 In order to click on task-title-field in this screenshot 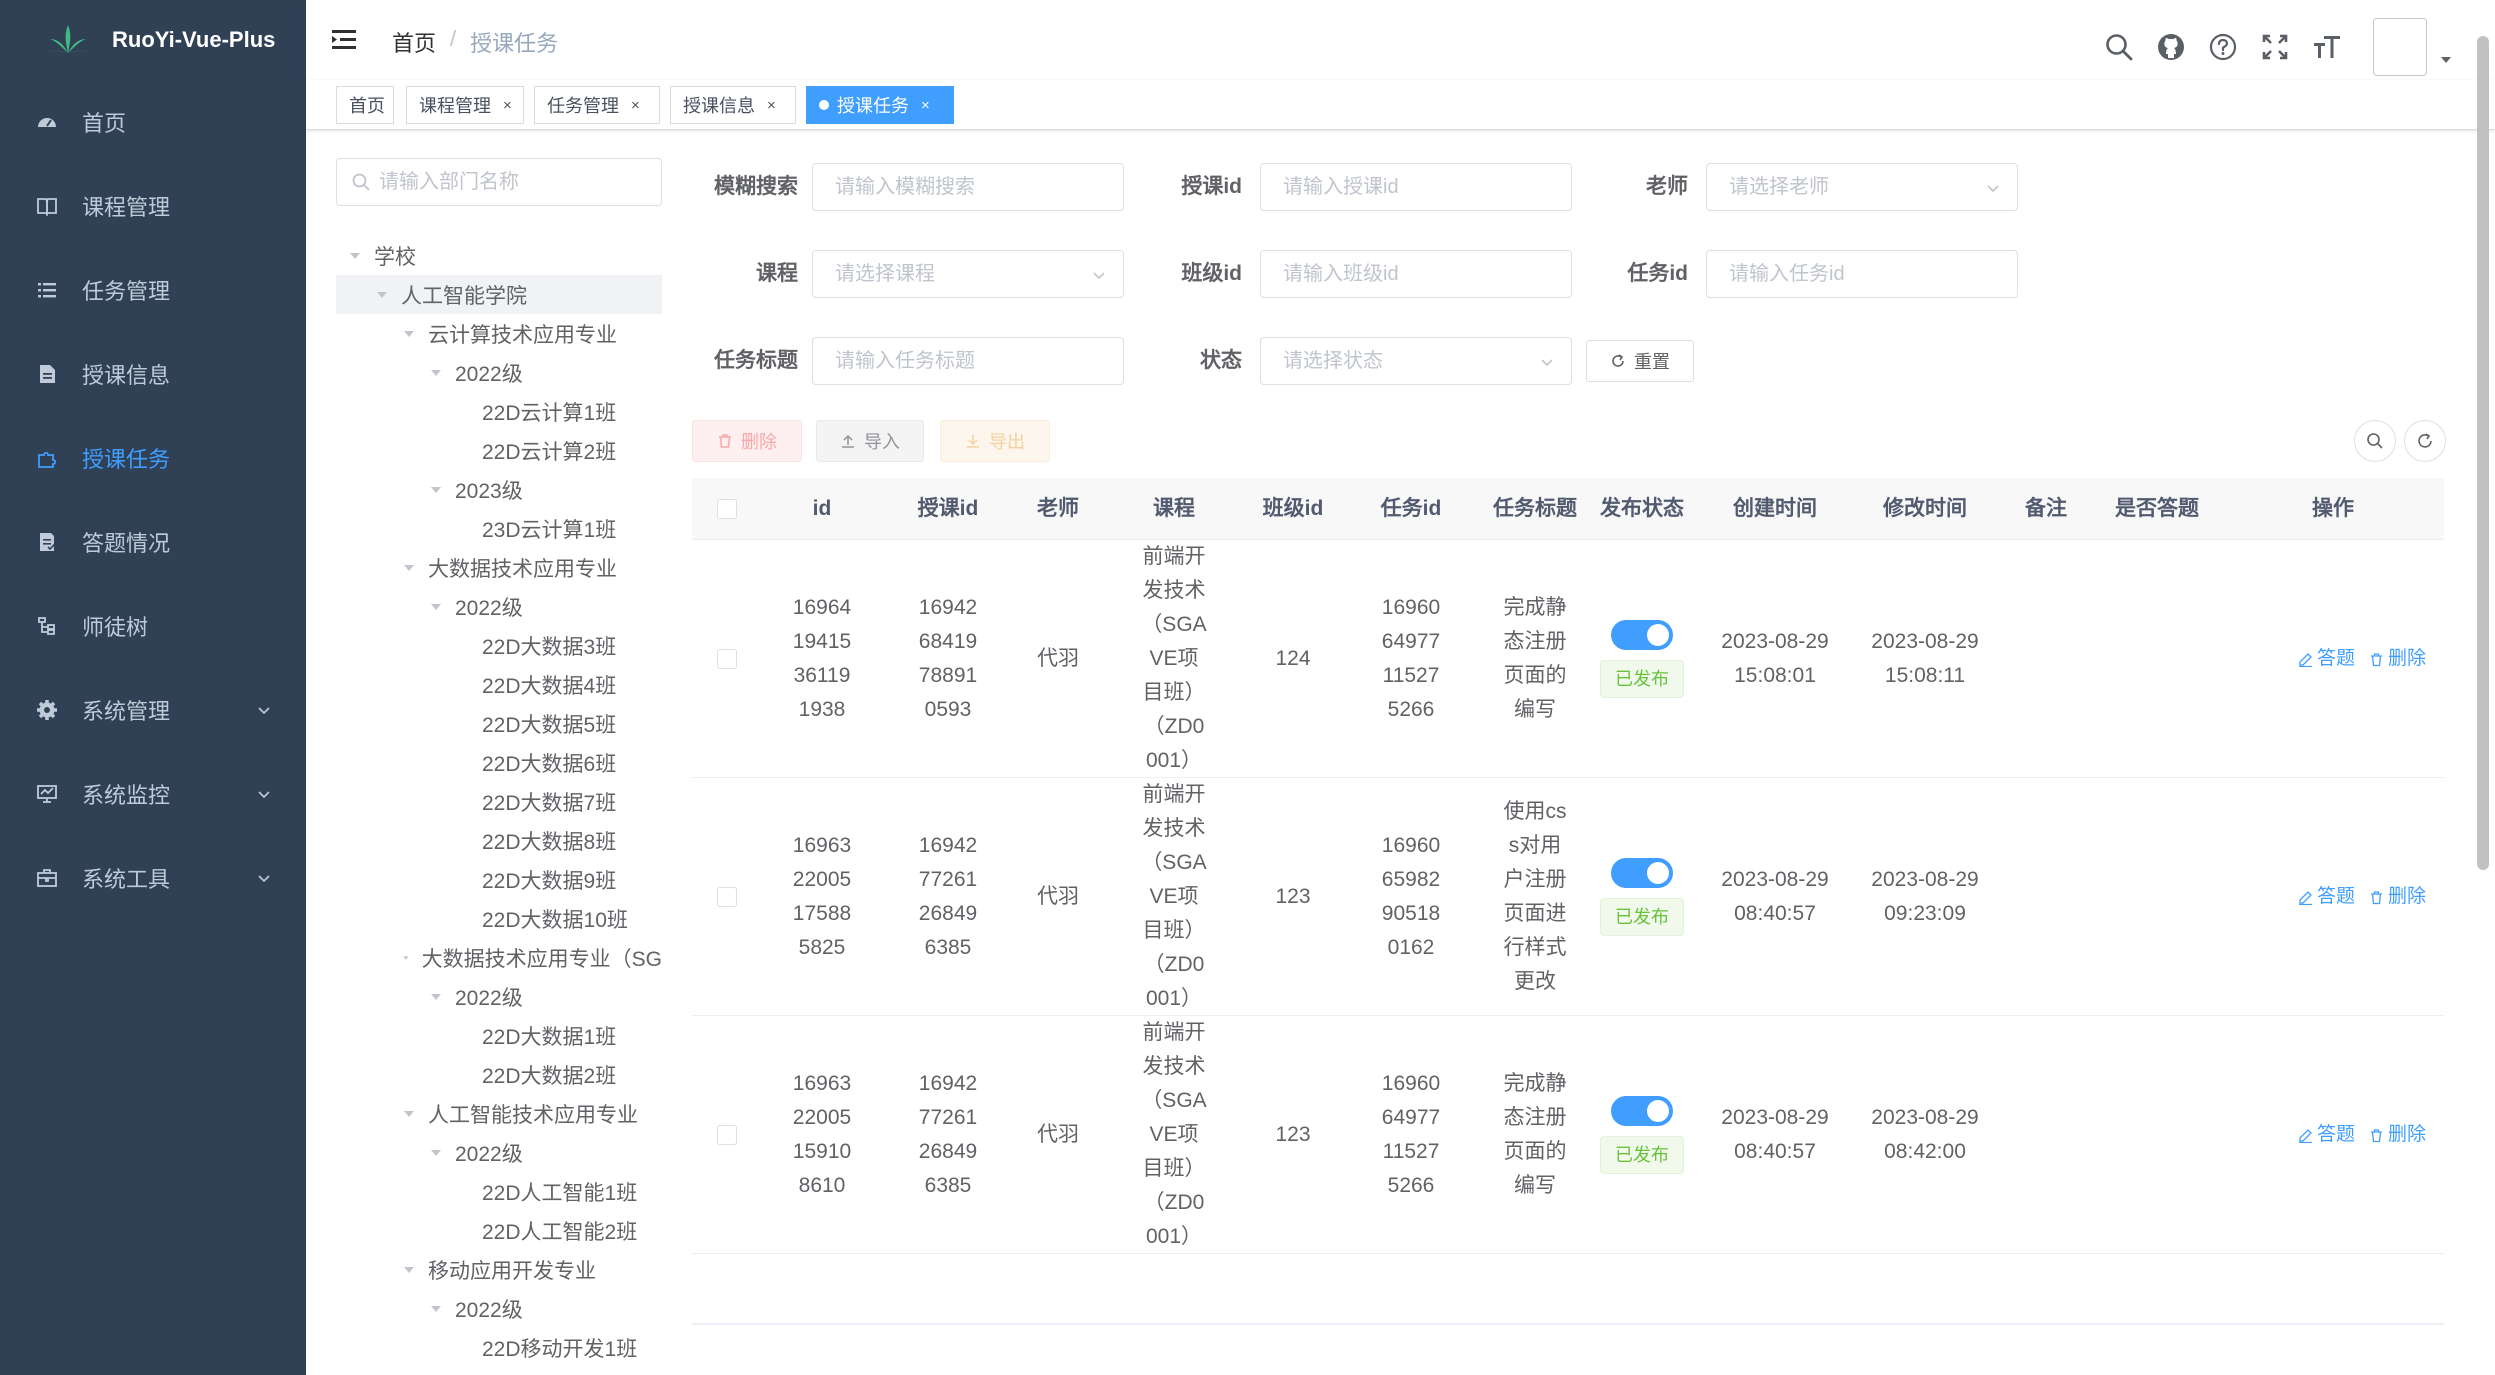, I will do `click(968, 361)`.